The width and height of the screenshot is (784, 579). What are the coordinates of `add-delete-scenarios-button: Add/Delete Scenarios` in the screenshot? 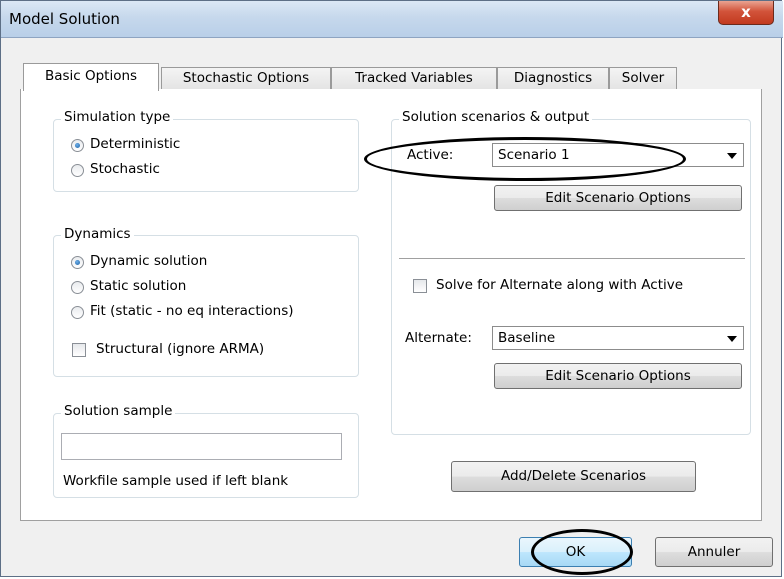 It's located at (573, 476).